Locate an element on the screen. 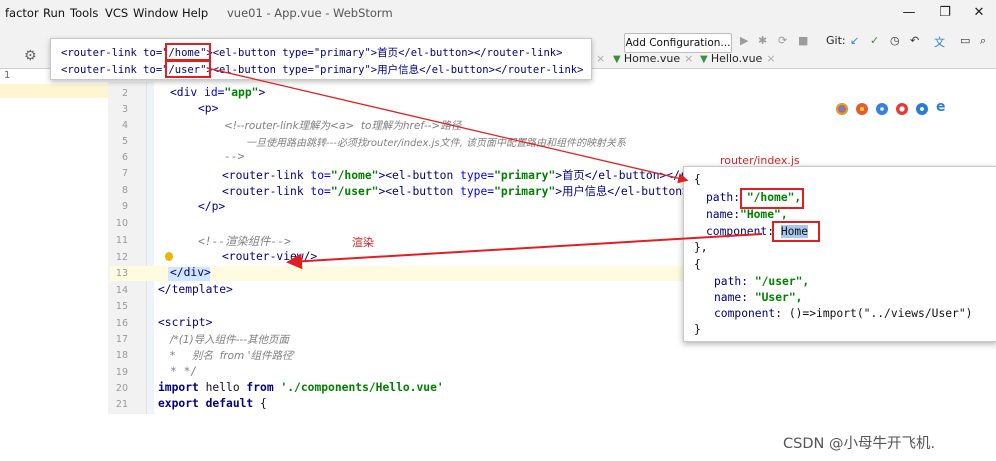 Image resolution: width=996 pixels, height=461 pixels. arrow-path-to-route is located at coordinates (447, 125).